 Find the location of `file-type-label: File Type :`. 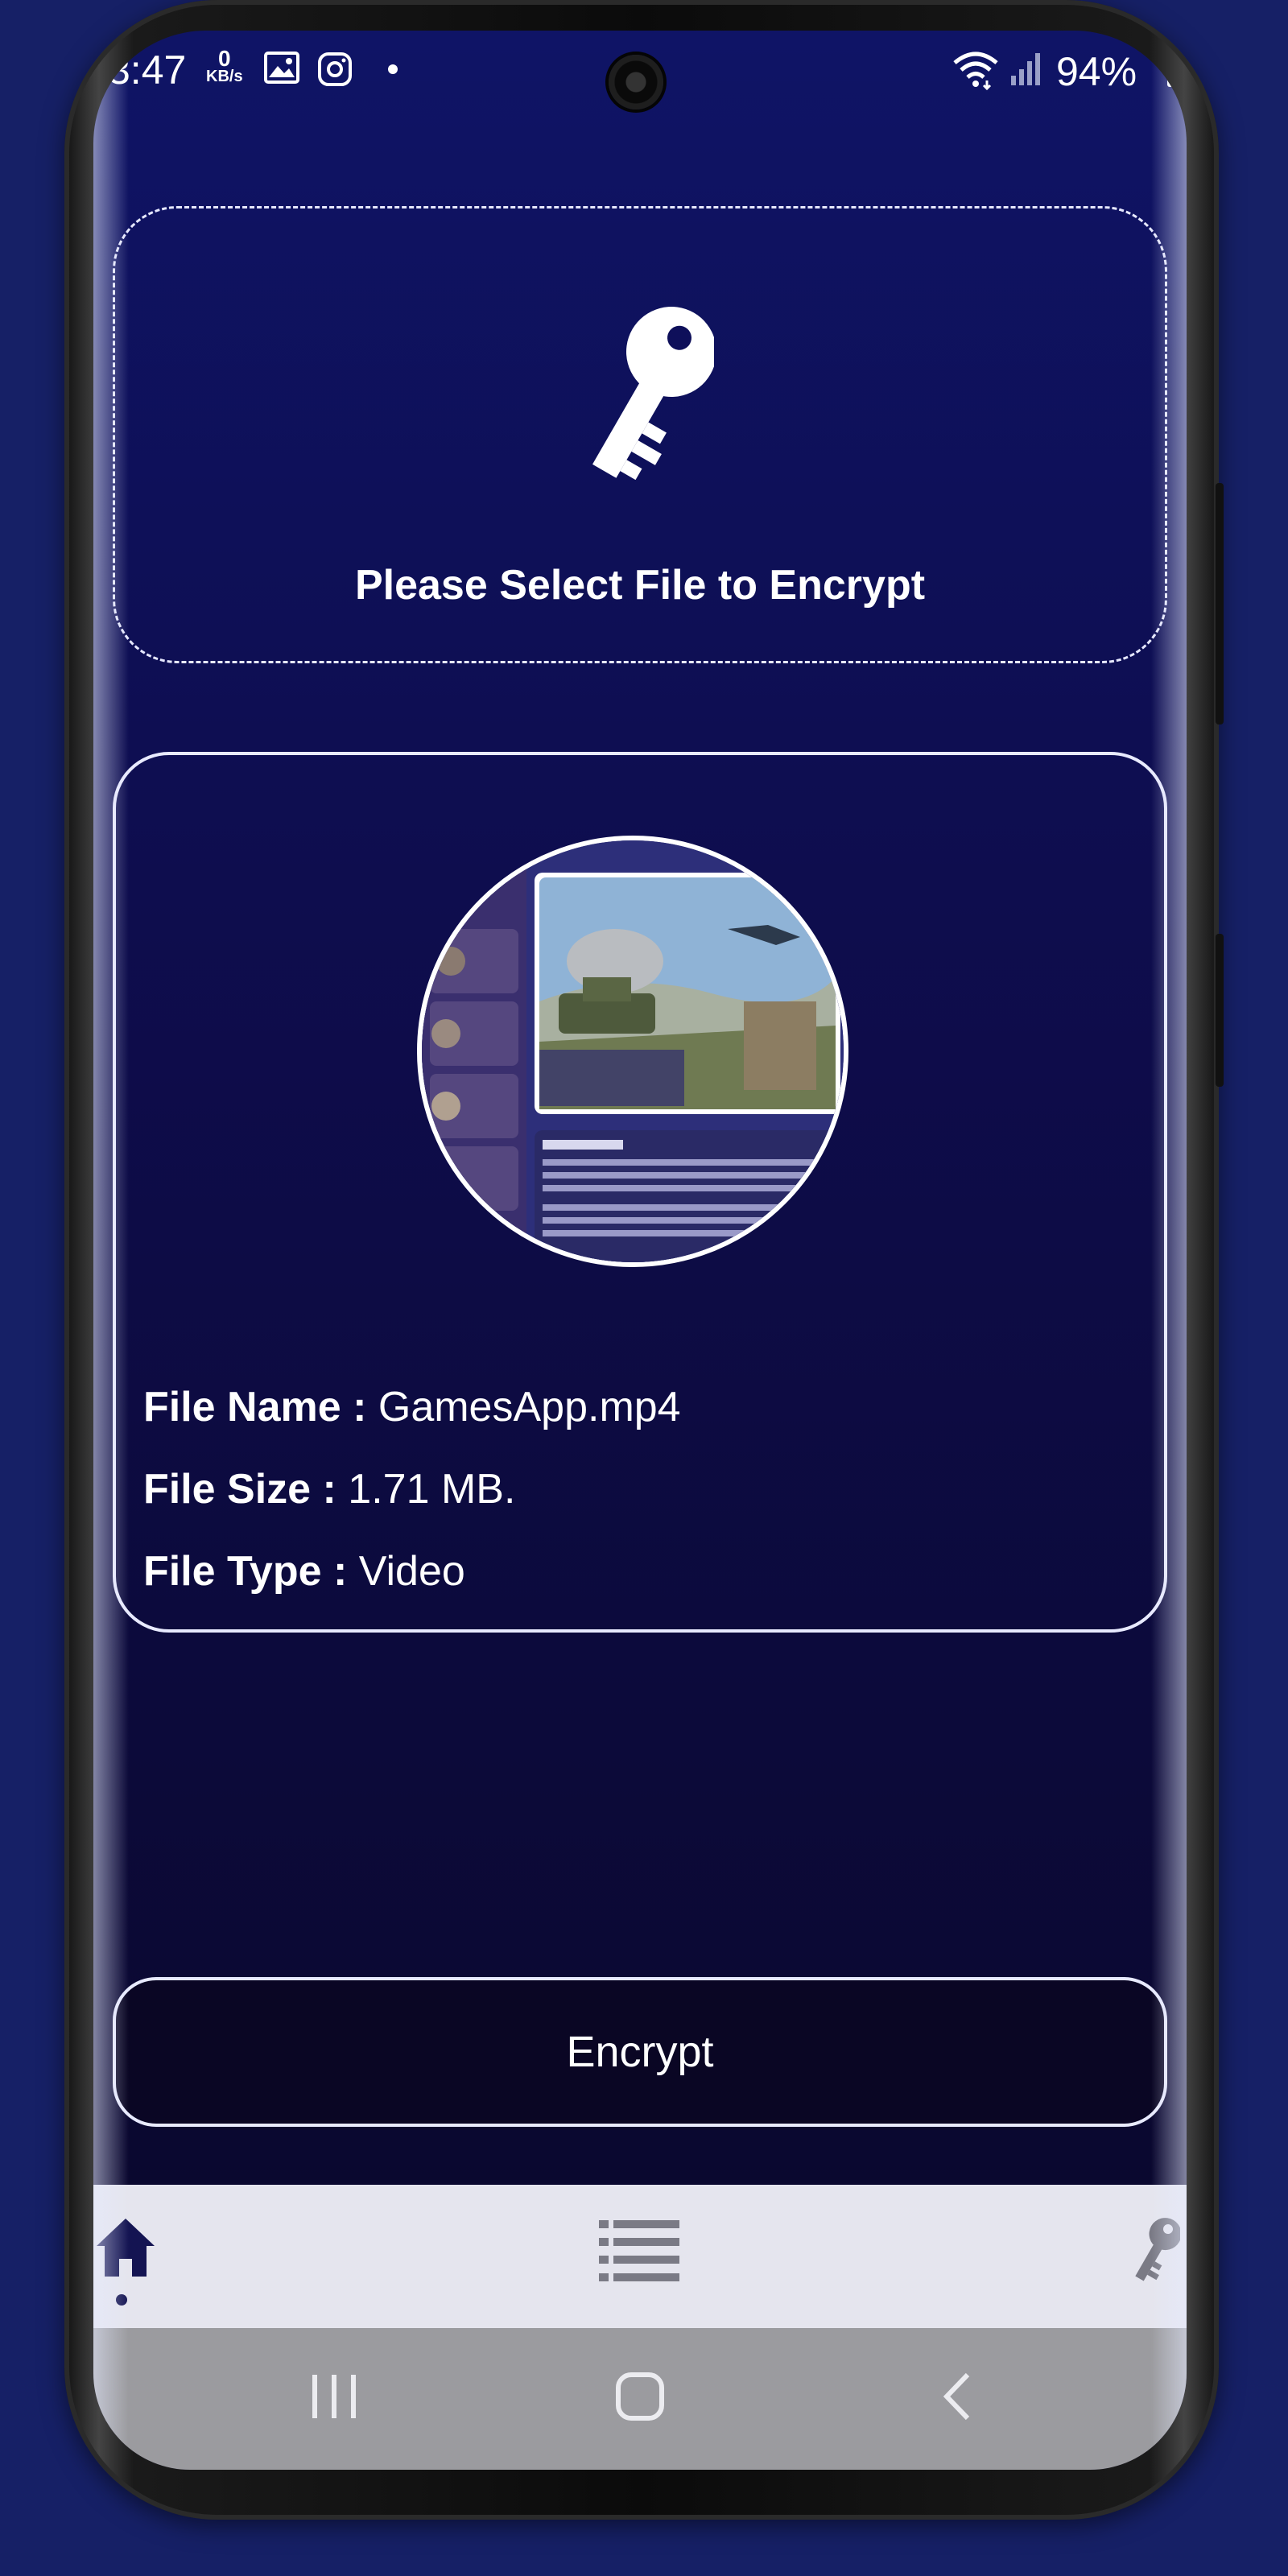

file-type-label: File Type : is located at coordinates (245, 1571).